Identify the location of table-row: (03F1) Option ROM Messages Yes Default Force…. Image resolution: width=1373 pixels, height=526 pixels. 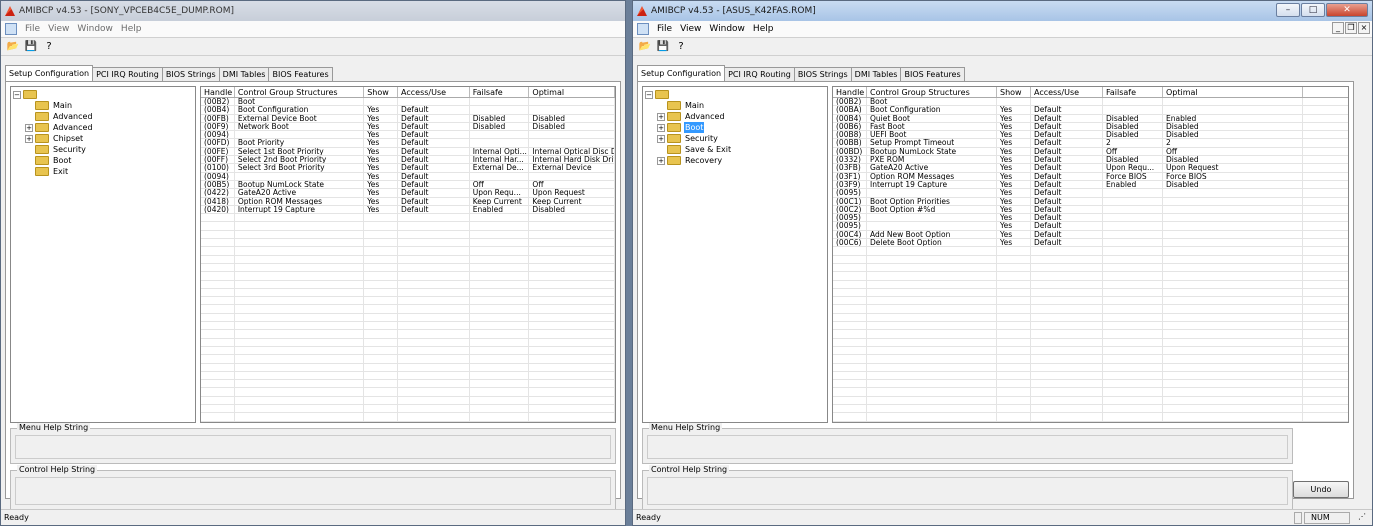
(1090, 176).